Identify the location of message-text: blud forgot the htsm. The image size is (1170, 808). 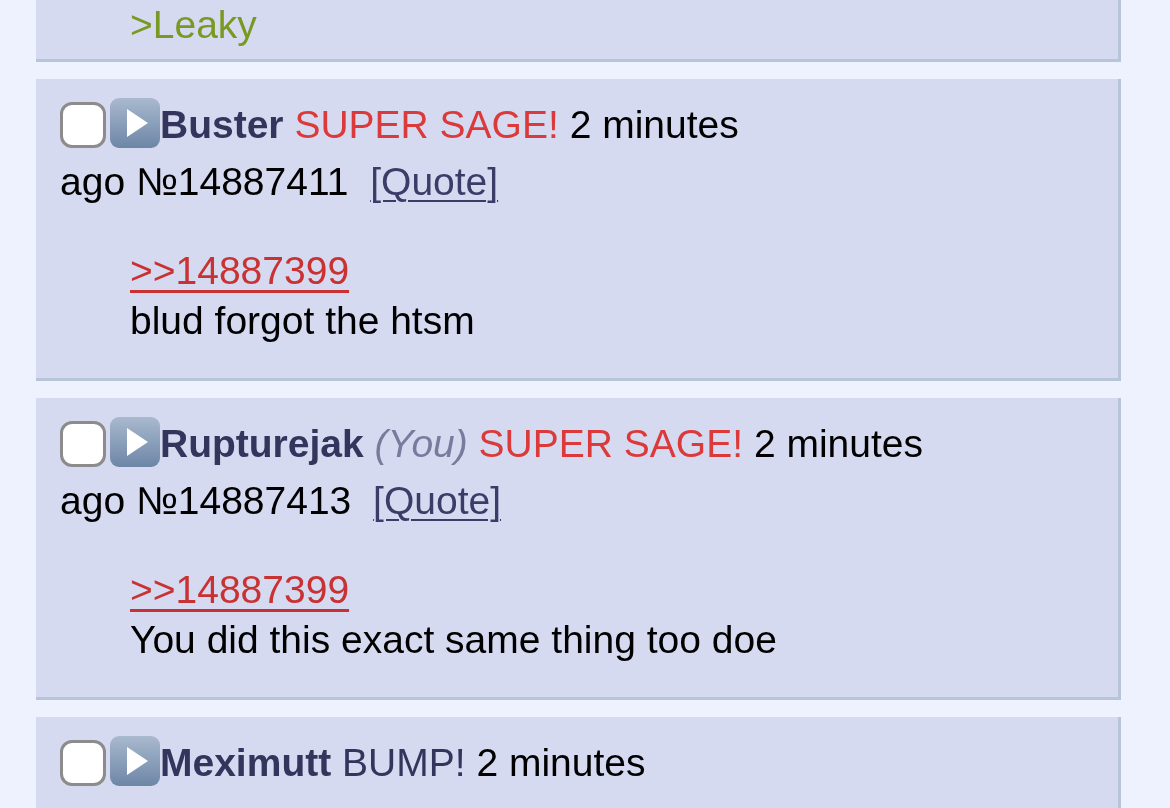
(302, 320).